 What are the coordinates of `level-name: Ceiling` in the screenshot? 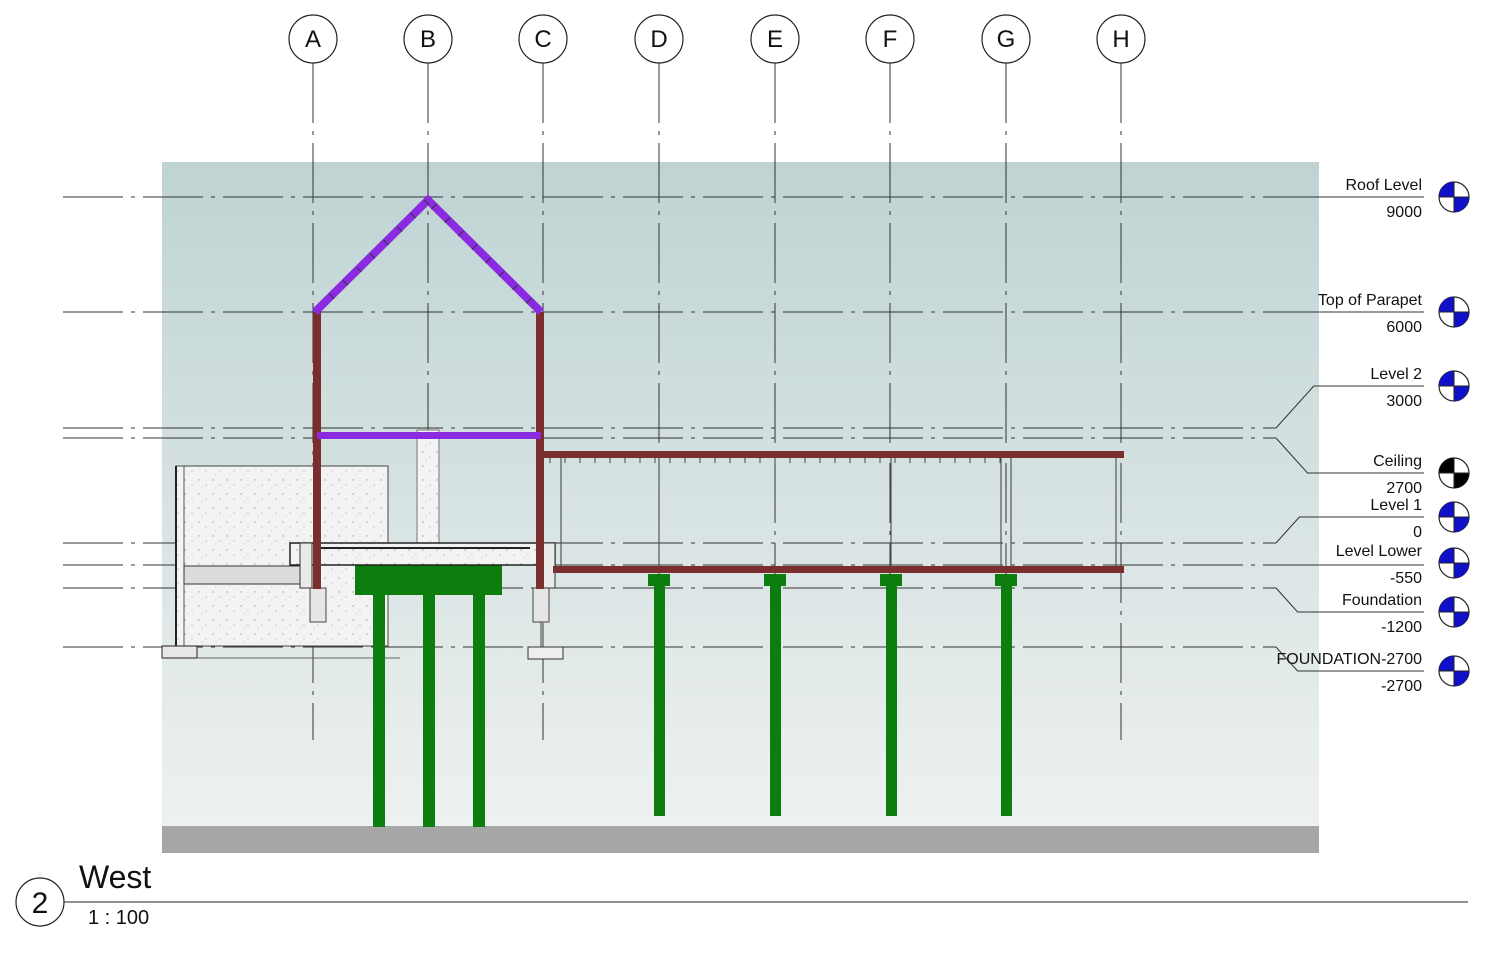 It's located at (1397, 461).